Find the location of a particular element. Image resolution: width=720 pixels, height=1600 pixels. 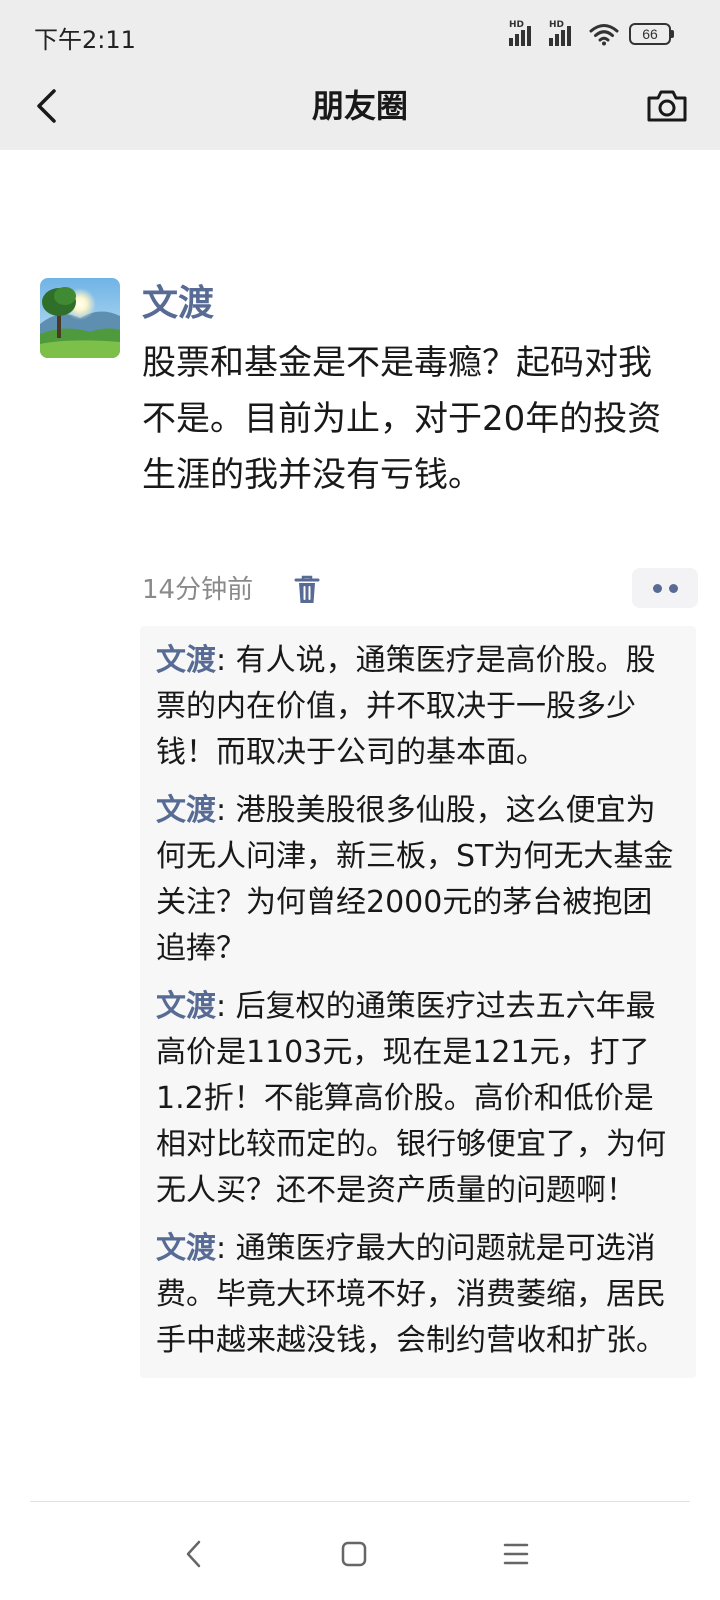

status-icons: HD HD 66 is located at coordinates (591, 33).